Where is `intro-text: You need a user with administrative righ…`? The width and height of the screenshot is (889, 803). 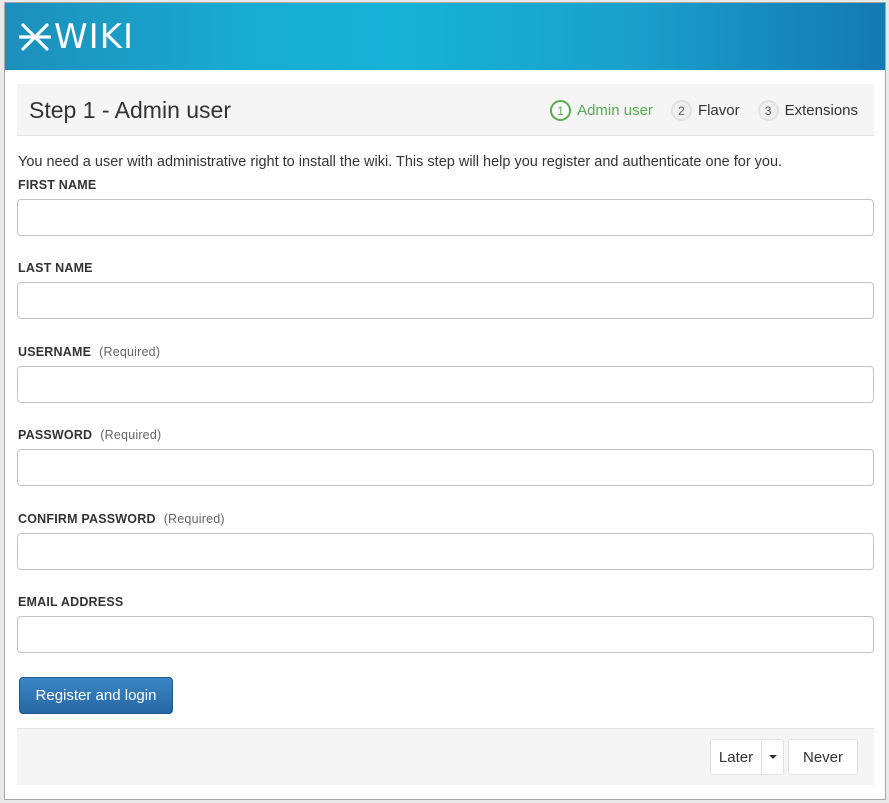
intro-text: You need a user with administrative righ… is located at coordinates (400, 162).